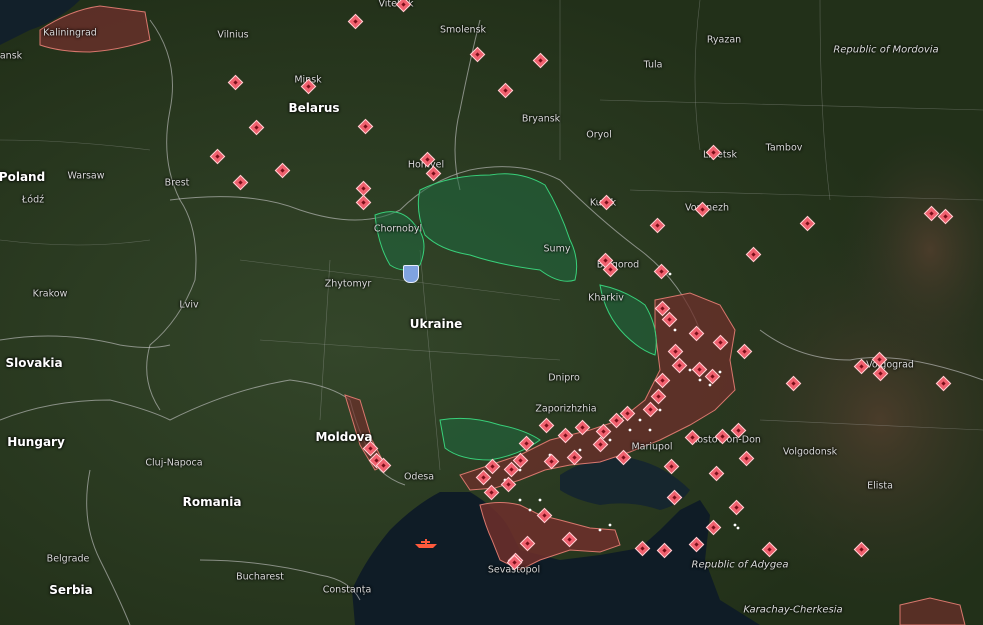 This screenshot has width=983, height=625. I want to click on label-serbia: Serbia, so click(71, 590).